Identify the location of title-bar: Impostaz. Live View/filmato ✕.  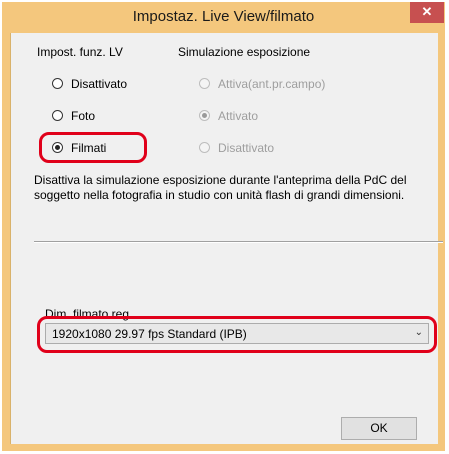
(223, 17).